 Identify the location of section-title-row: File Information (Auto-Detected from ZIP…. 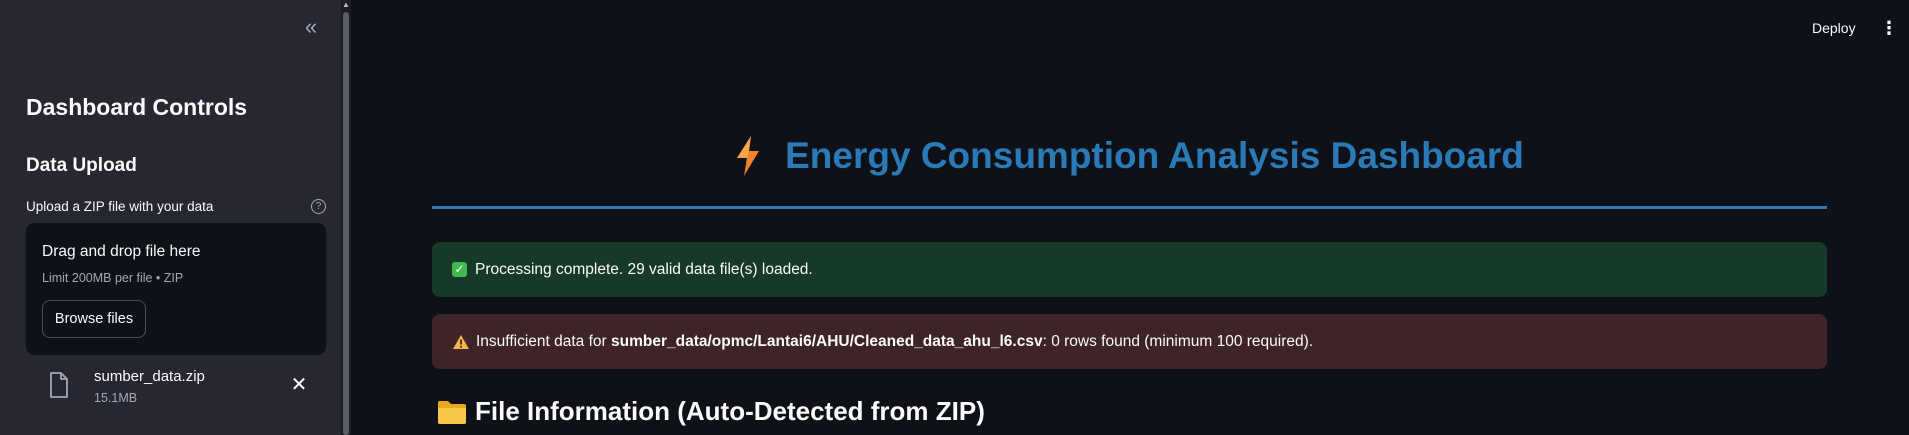
(711, 411).